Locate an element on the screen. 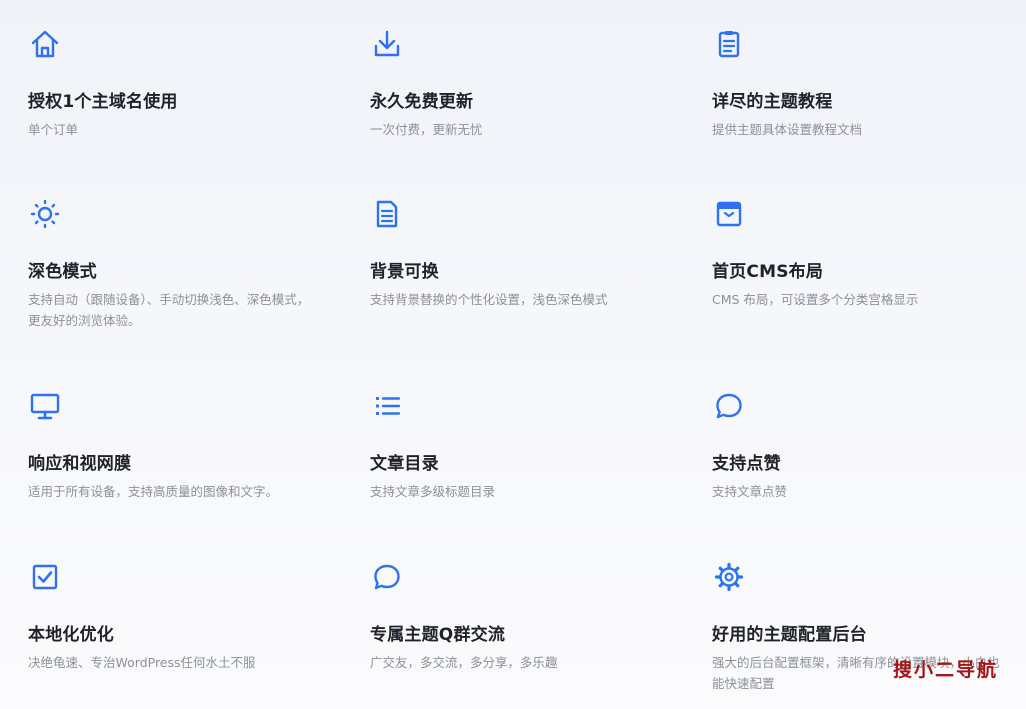 Image resolution: width=1026 pixels, height=709 pixels. home-icon is located at coordinates (45, 44).